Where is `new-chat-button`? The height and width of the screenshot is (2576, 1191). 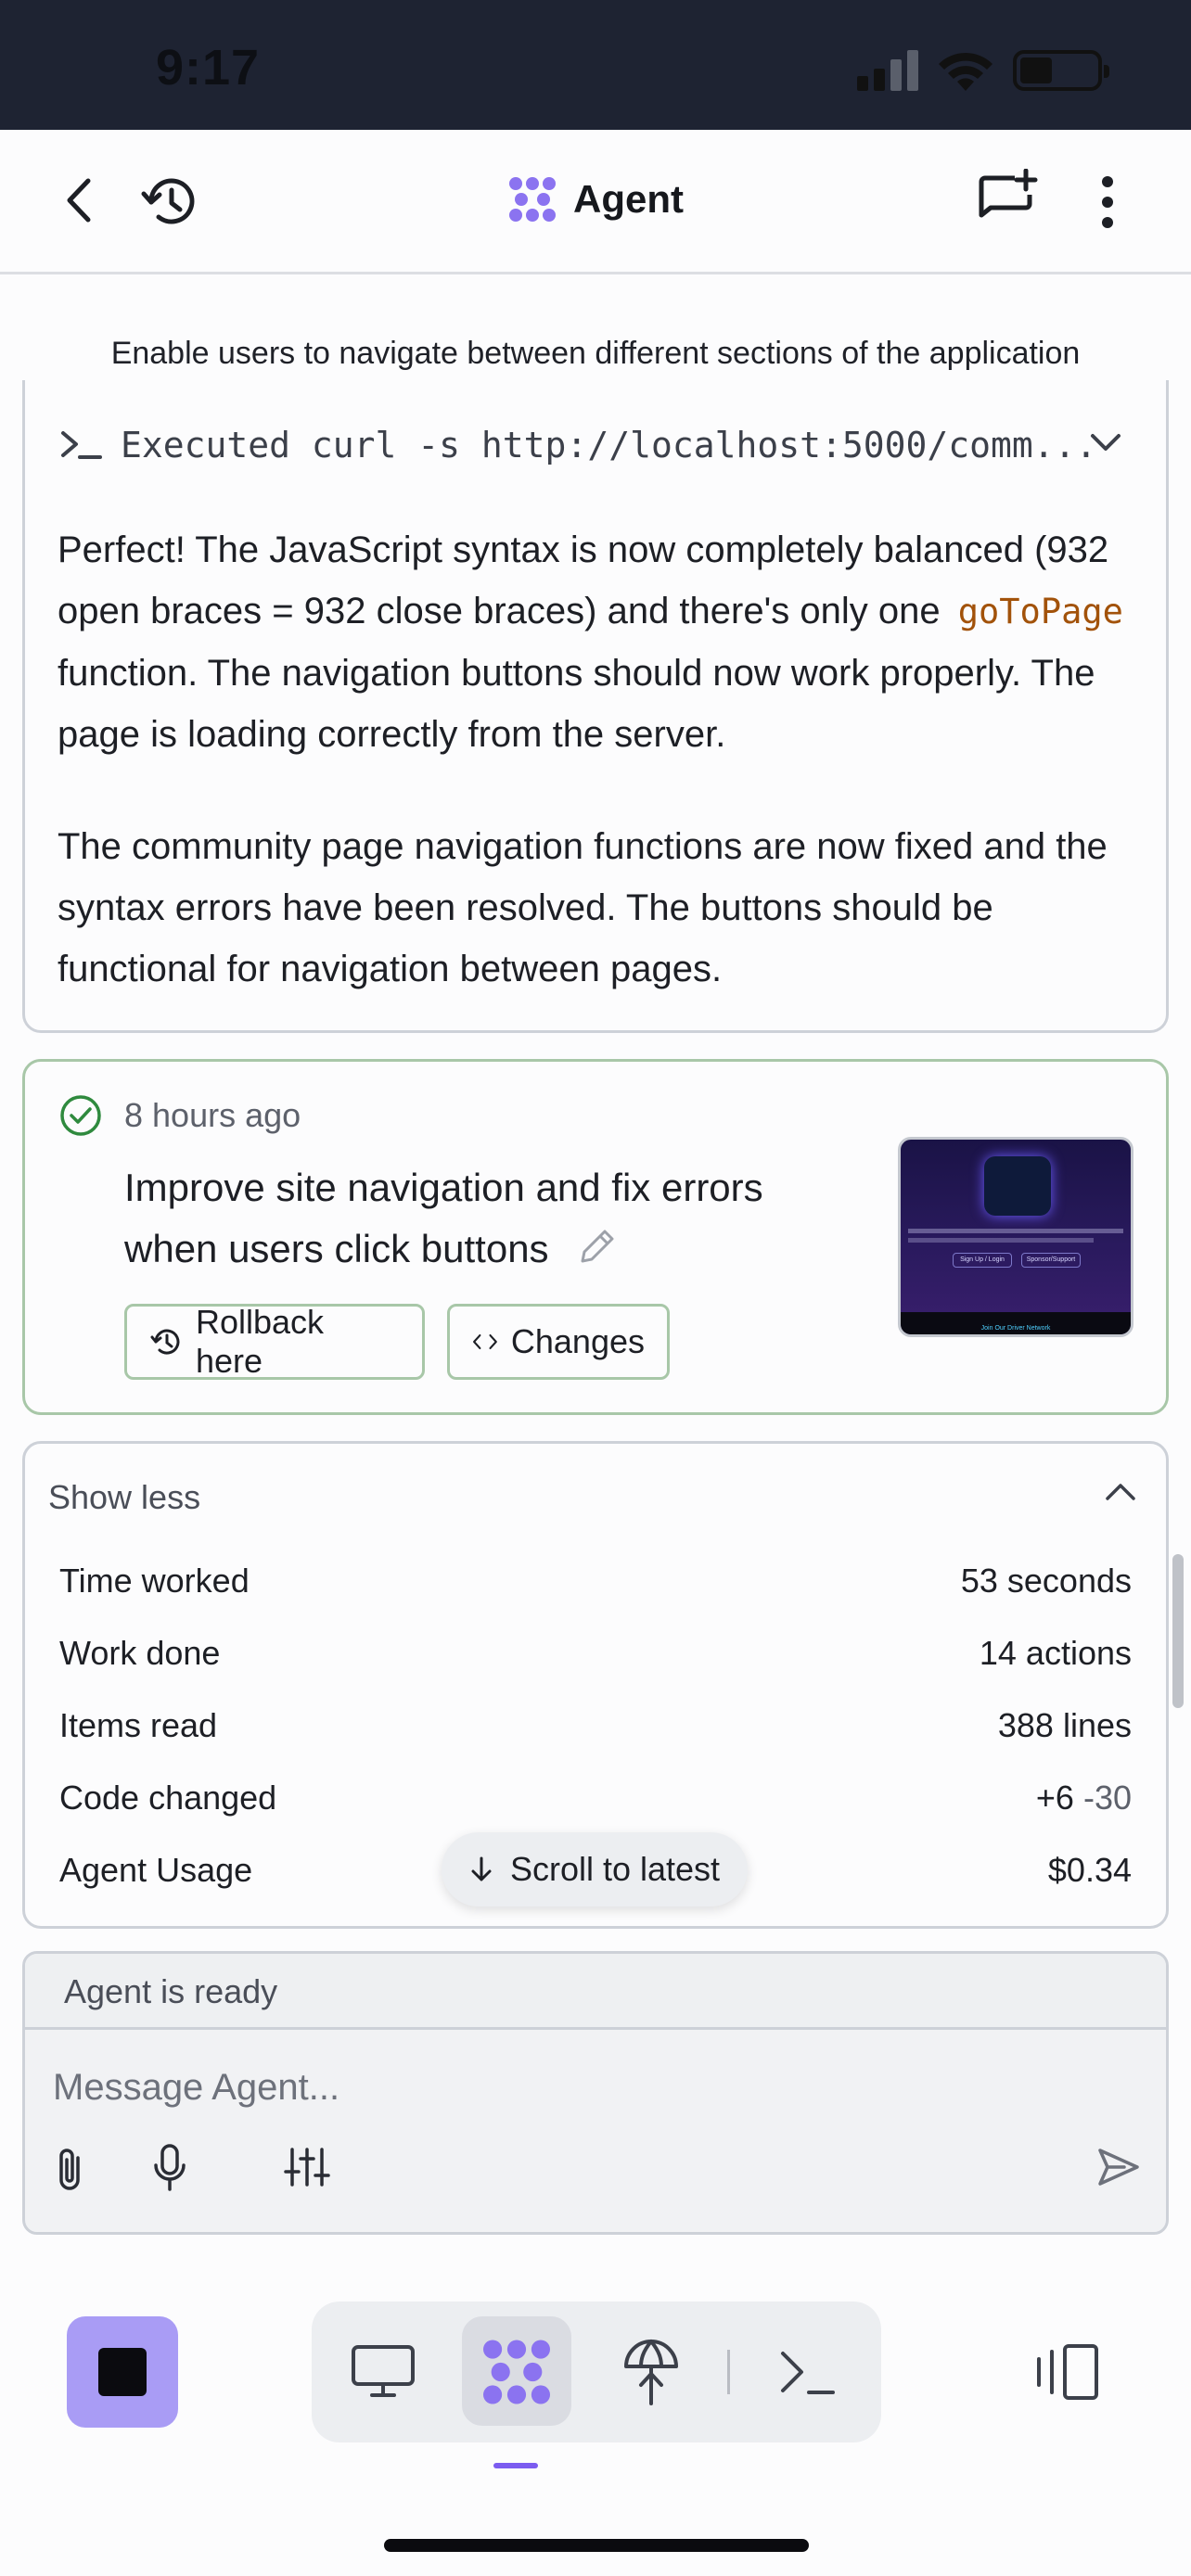
new-chat-button is located at coordinates (1007, 201).